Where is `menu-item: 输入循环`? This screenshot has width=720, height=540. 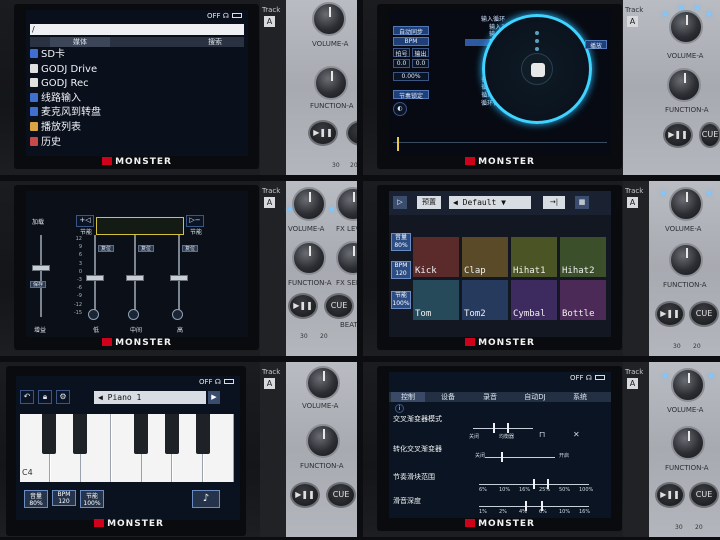 menu-item: 输入循环 is located at coordinates (485, 20).